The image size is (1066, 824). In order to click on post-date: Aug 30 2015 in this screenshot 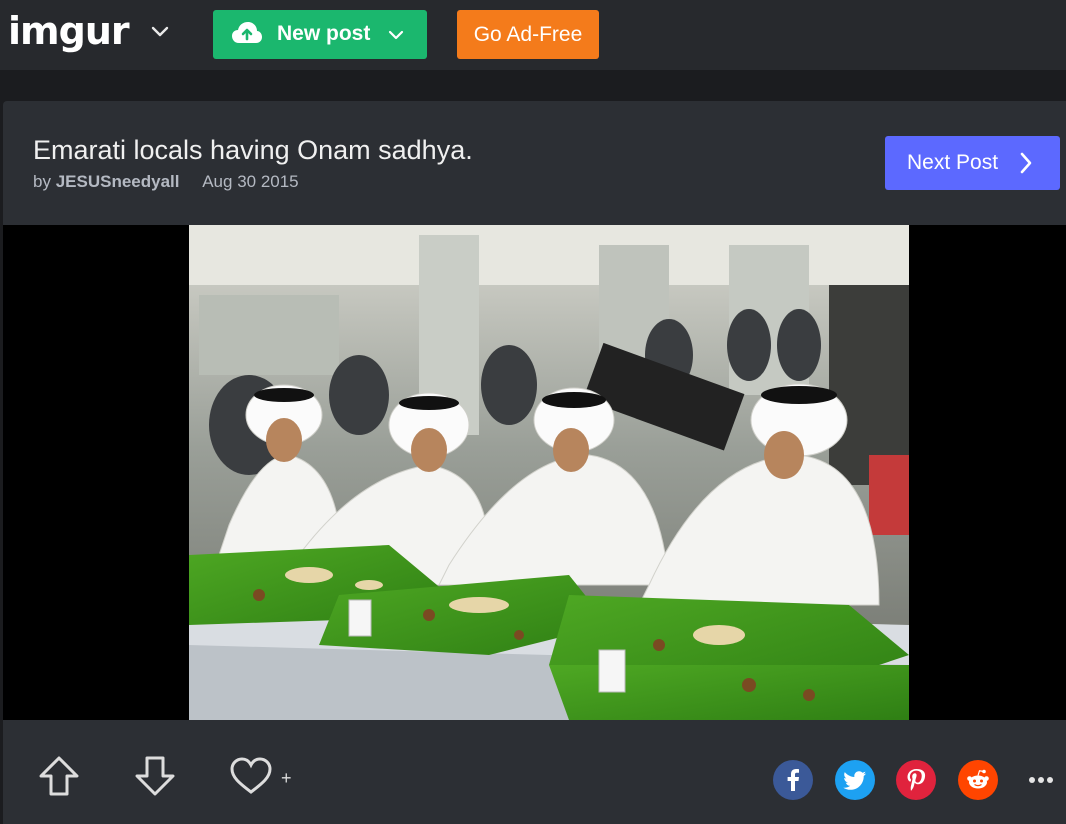, I will do `click(250, 181)`.